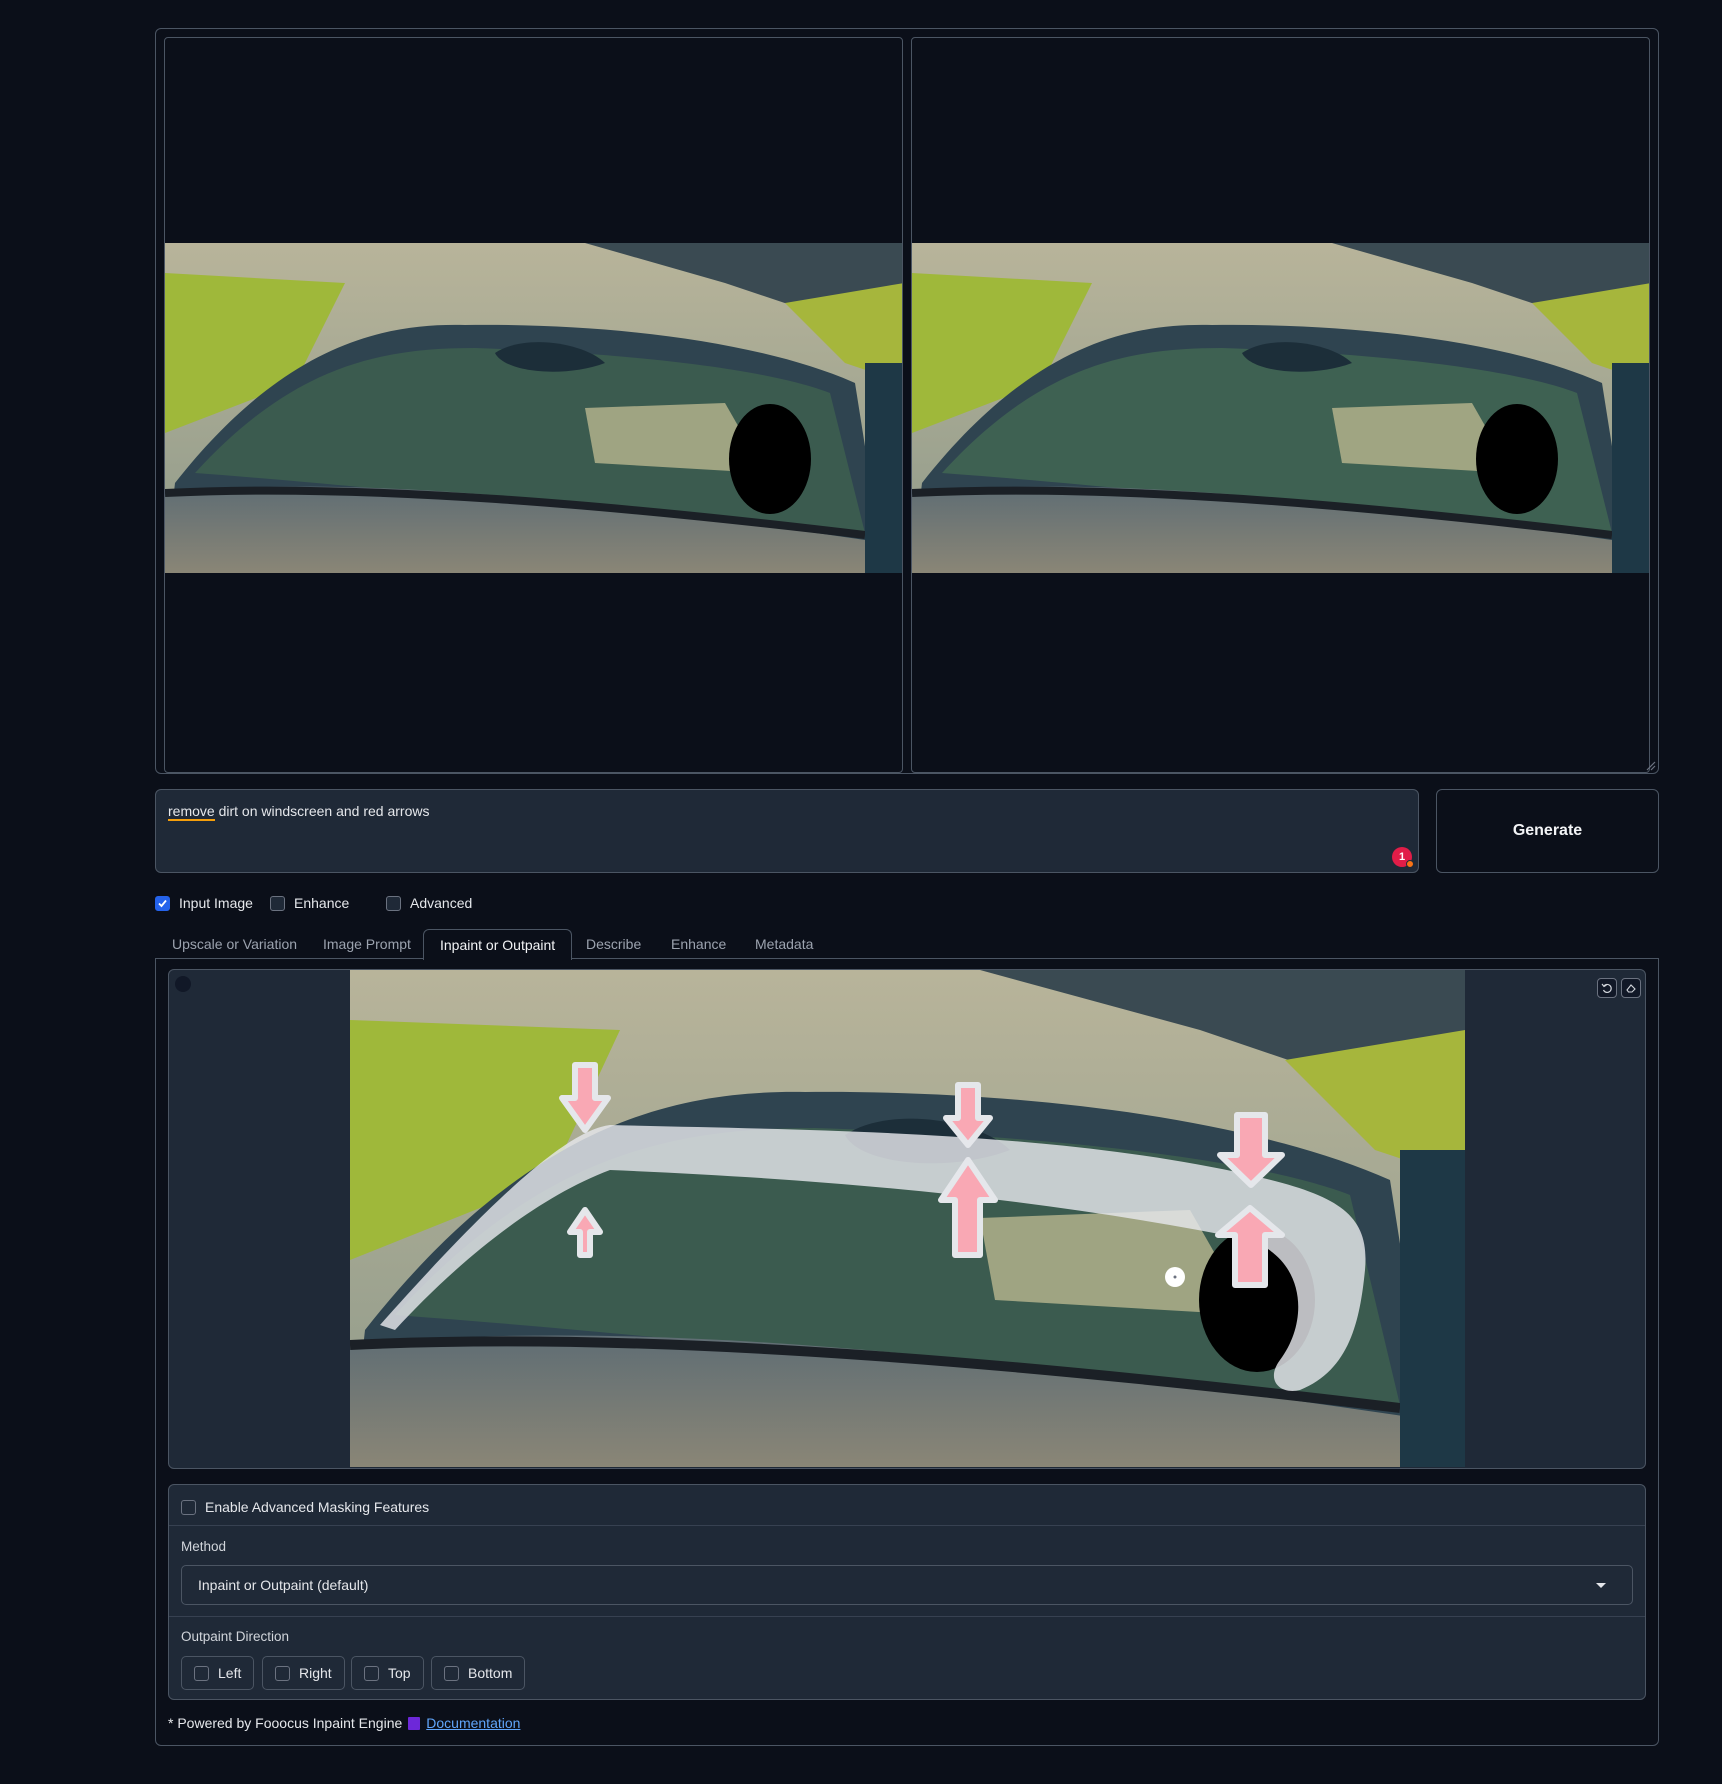 Image resolution: width=1722 pixels, height=1784 pixels. Describe the element at coordinates (216, 903) in the screenshot. I see `option-label: Input Image` at that location.